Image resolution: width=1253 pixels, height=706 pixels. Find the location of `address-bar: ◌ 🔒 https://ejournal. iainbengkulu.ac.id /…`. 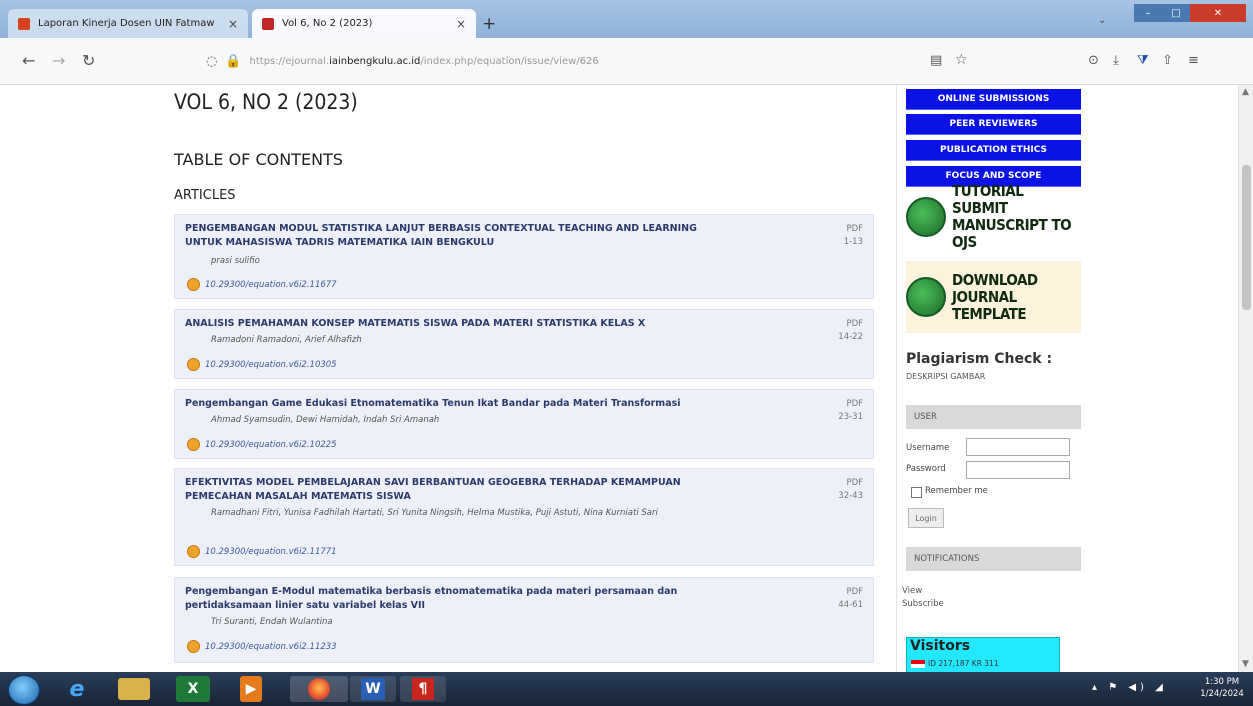

address-bar: ◌ 🔒 https://ejournal. iainbengkulu.ac.id /… is located at coordinates (591, 61).